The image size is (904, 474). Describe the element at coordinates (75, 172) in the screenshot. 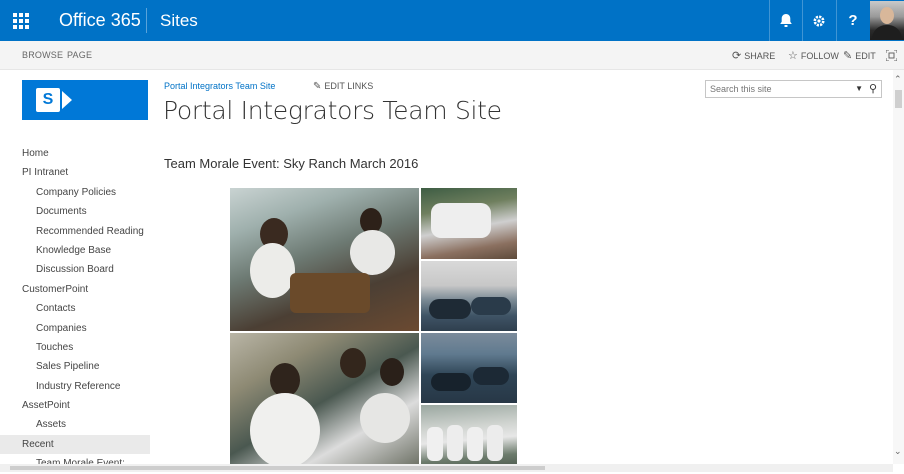

I see `nav-item-pi-intranet: PI Intranet` at that location.